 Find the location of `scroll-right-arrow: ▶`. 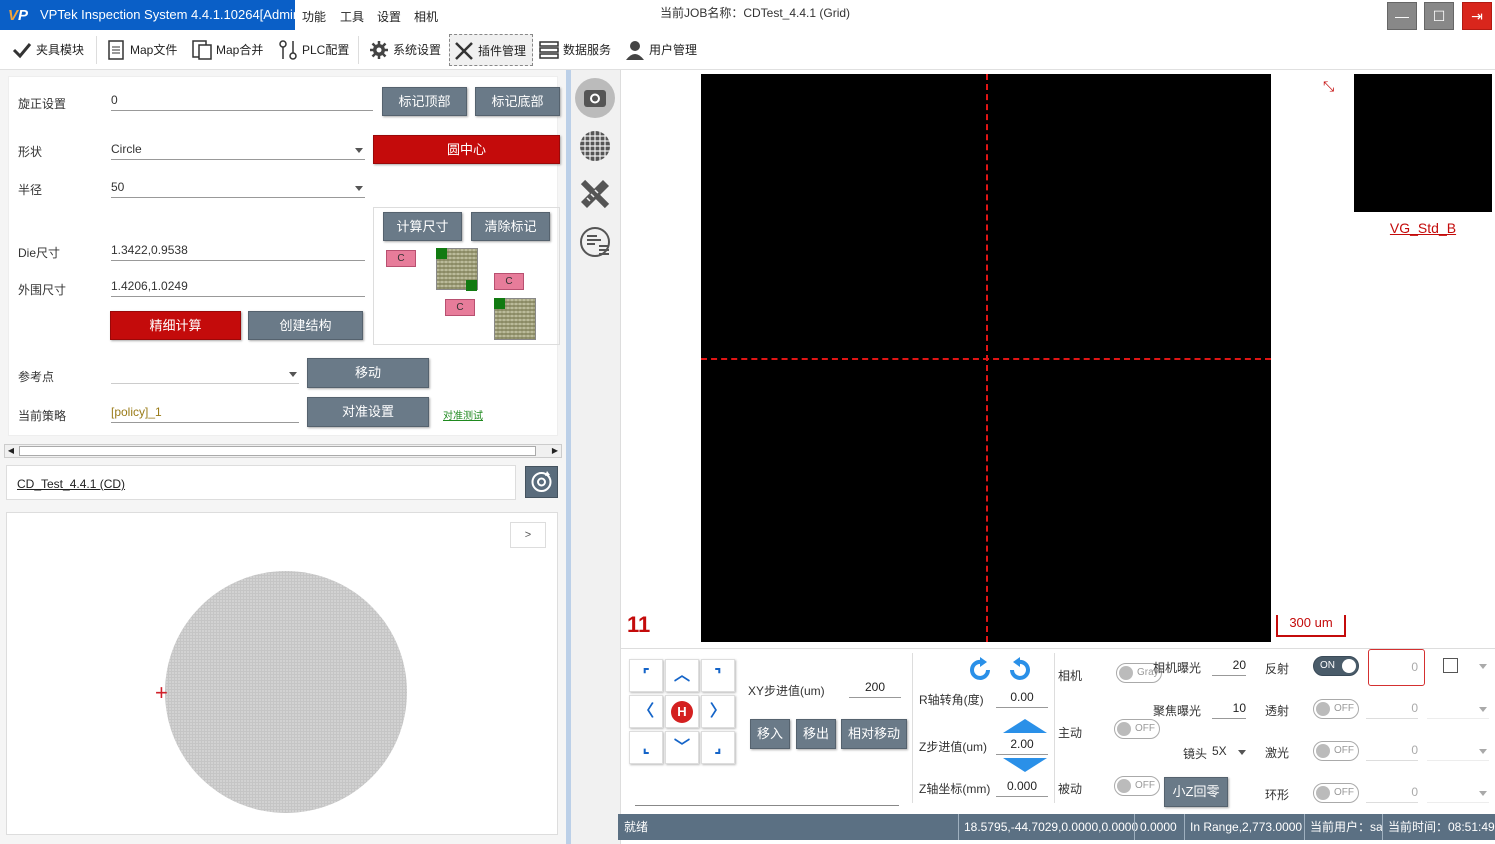

scroll-right-arrow: ▶ is located at coordinates (555, 451).